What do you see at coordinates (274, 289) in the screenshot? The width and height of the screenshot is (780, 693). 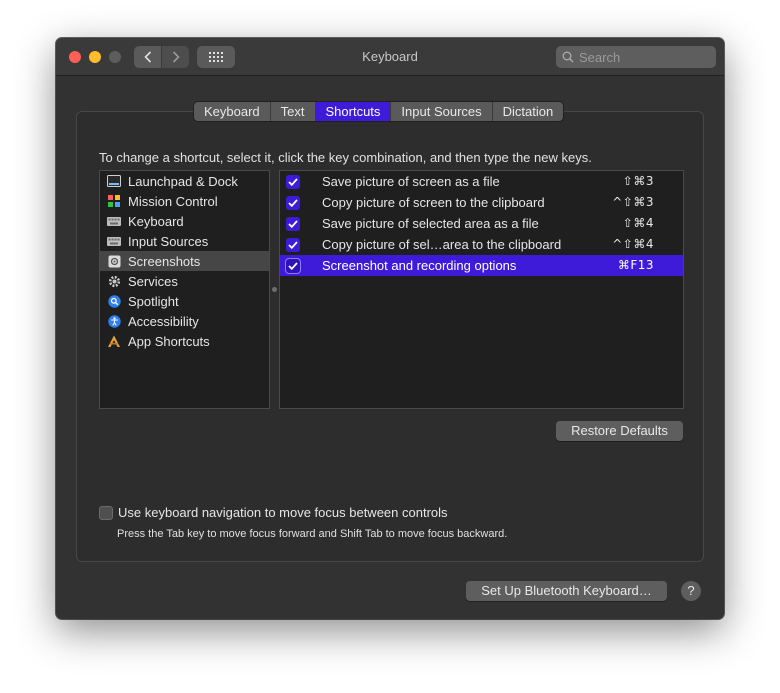 I see `split-view-handle` at bounding box center [274, 289].